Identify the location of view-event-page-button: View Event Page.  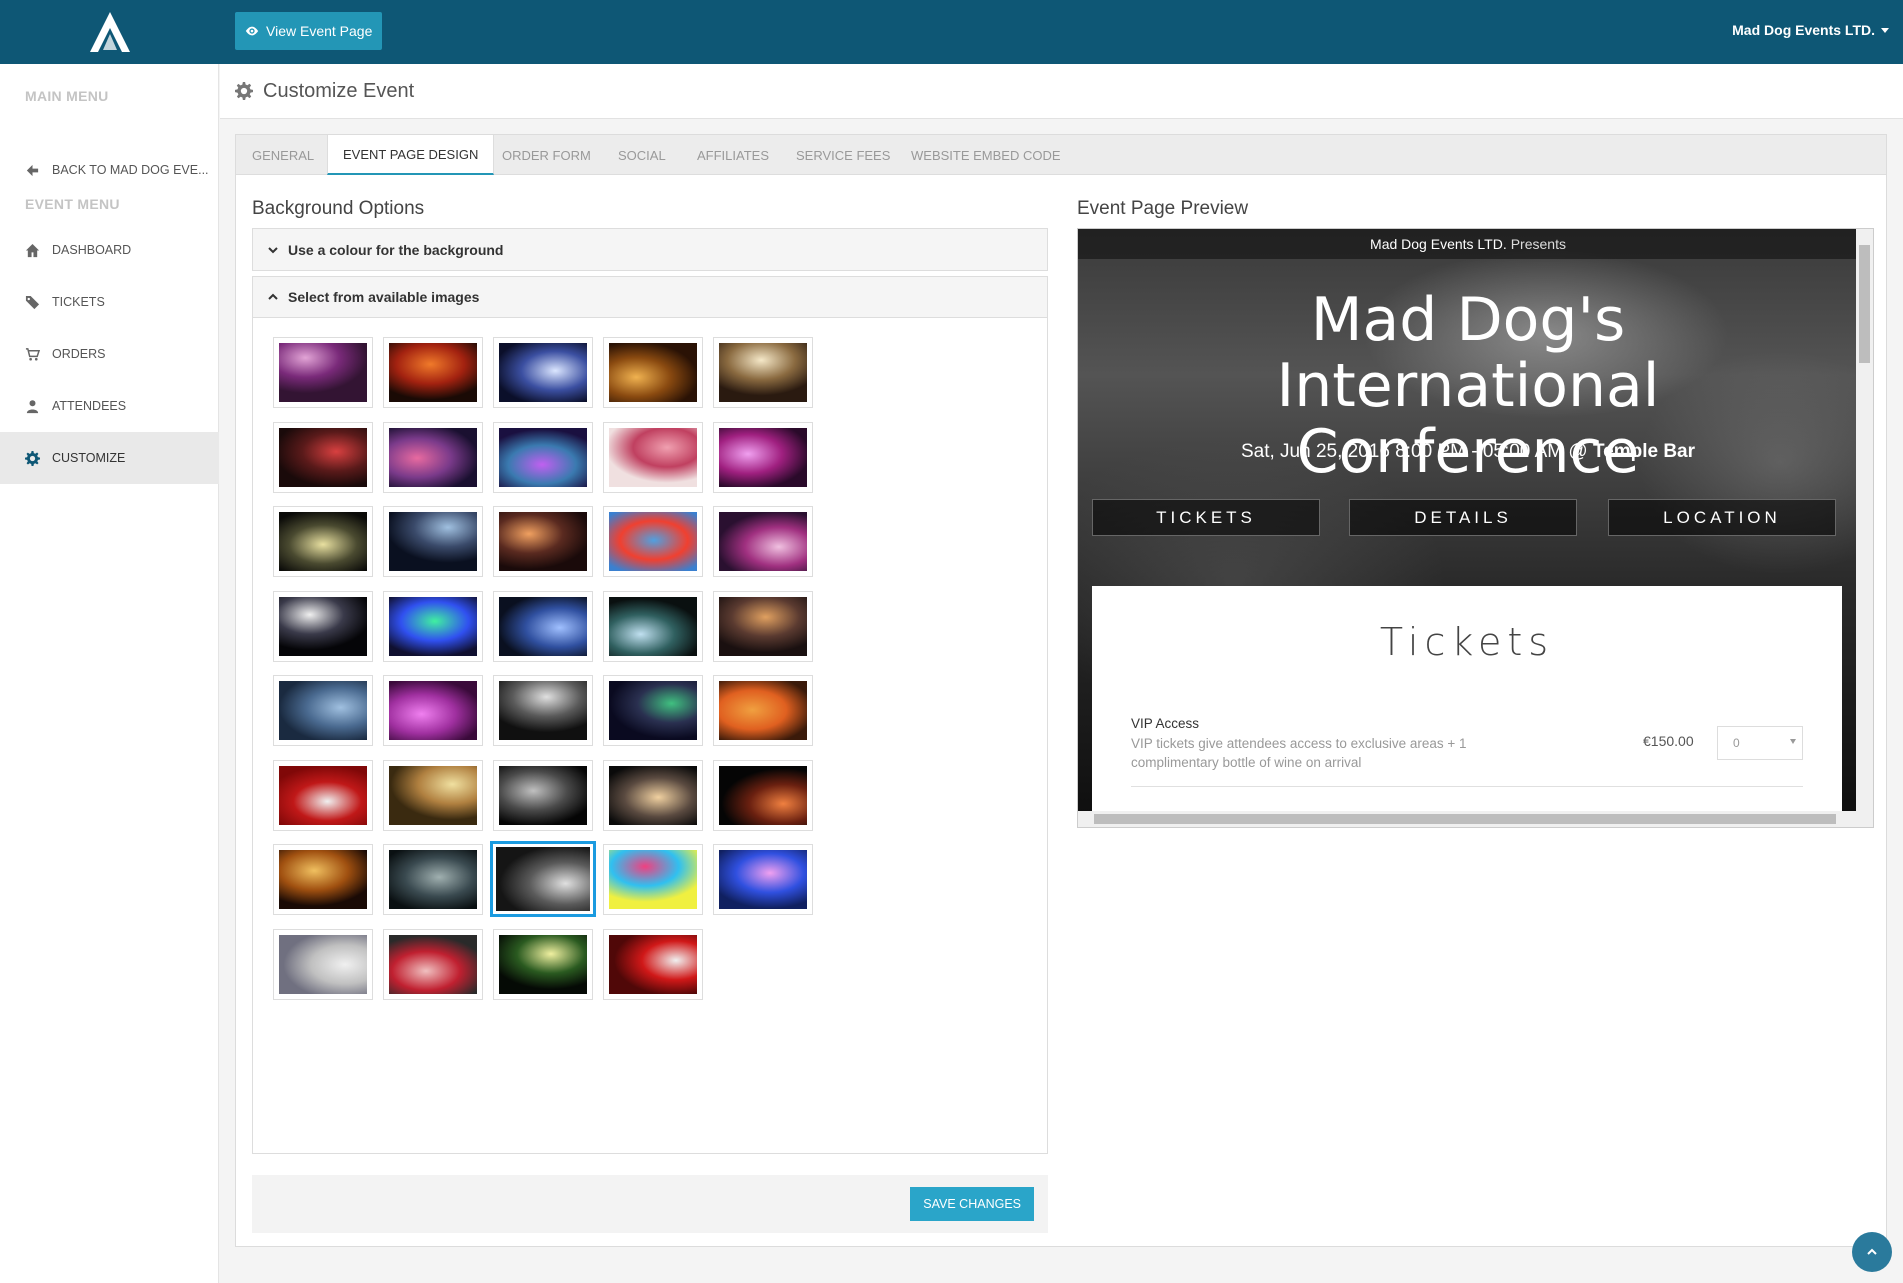
(309, 31).